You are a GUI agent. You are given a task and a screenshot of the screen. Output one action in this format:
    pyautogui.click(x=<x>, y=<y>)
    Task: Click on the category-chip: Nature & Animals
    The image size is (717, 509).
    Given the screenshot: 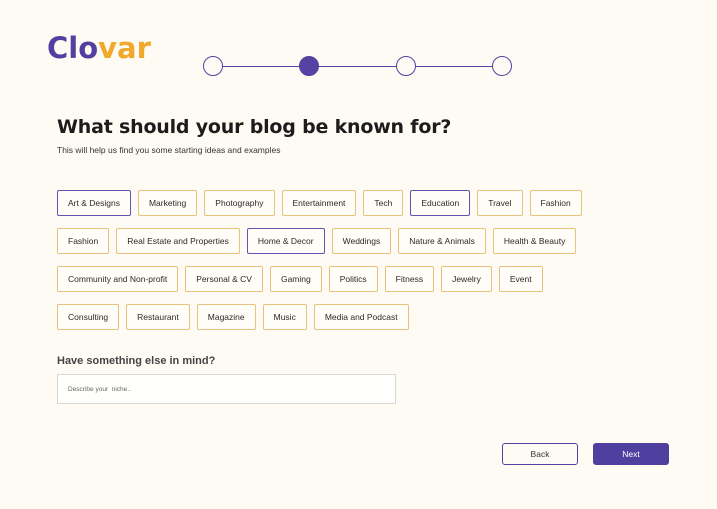 What is the action you would take?
    pyautogui.click(x=442, y=241)
    